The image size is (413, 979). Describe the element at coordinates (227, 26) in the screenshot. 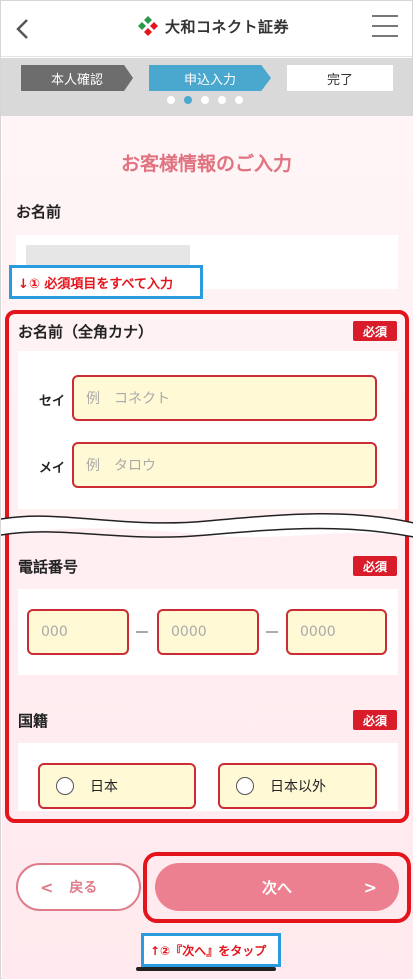

I see `logo-text: 大和コネクト証券` at that location.